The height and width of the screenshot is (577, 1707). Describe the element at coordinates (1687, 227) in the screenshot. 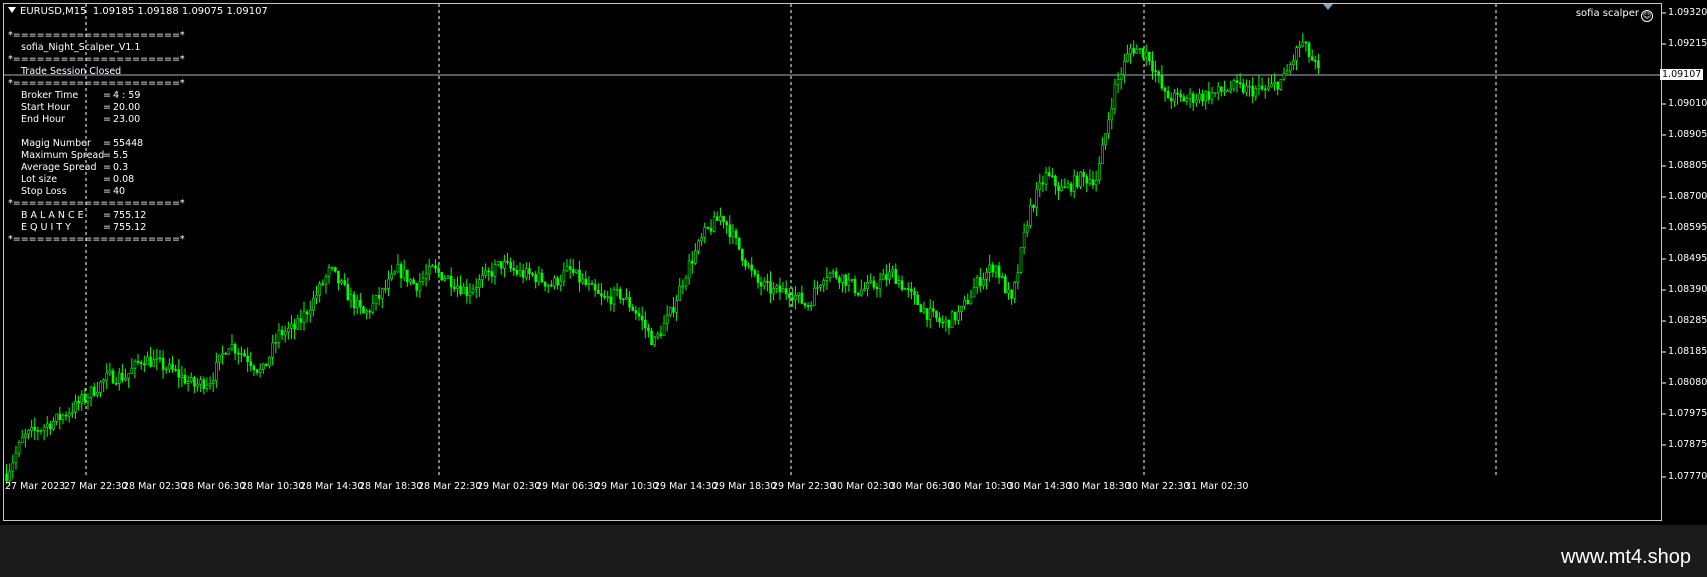

I see `price-tick-label: 1.08595` at that location.